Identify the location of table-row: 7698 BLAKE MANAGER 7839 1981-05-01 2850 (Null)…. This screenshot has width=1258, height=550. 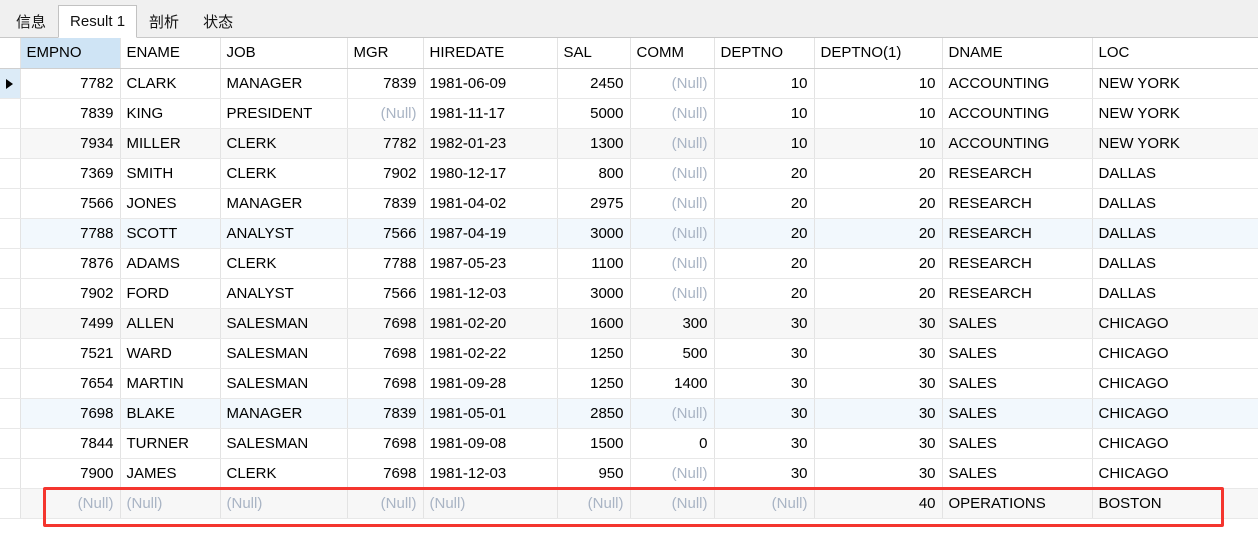
(629, 413).